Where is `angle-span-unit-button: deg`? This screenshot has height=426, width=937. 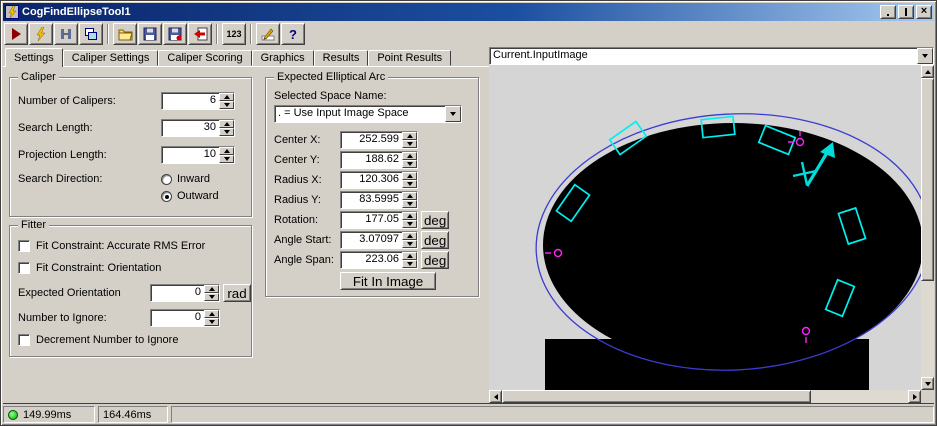
angle-span-unit-button: deg is located at coordinates (435, 260).